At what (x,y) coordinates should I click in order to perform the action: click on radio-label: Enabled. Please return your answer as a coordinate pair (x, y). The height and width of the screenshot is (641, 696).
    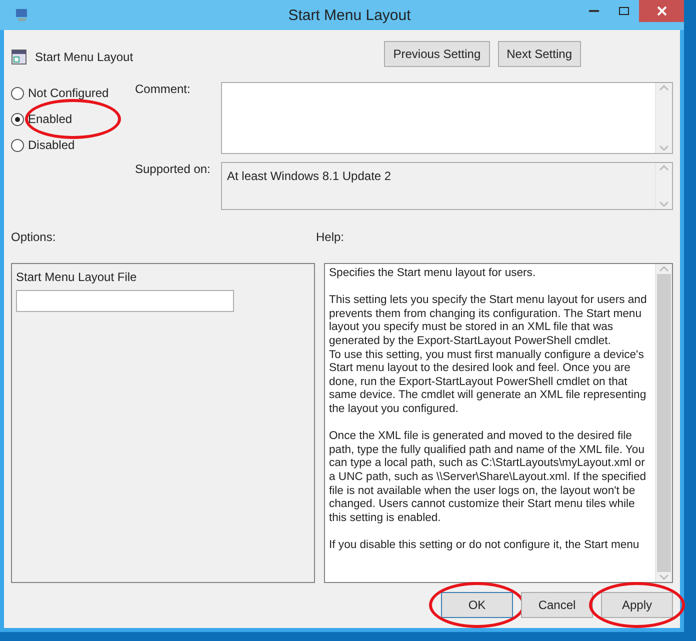
    Looking at the image, I should click on (50, 119).